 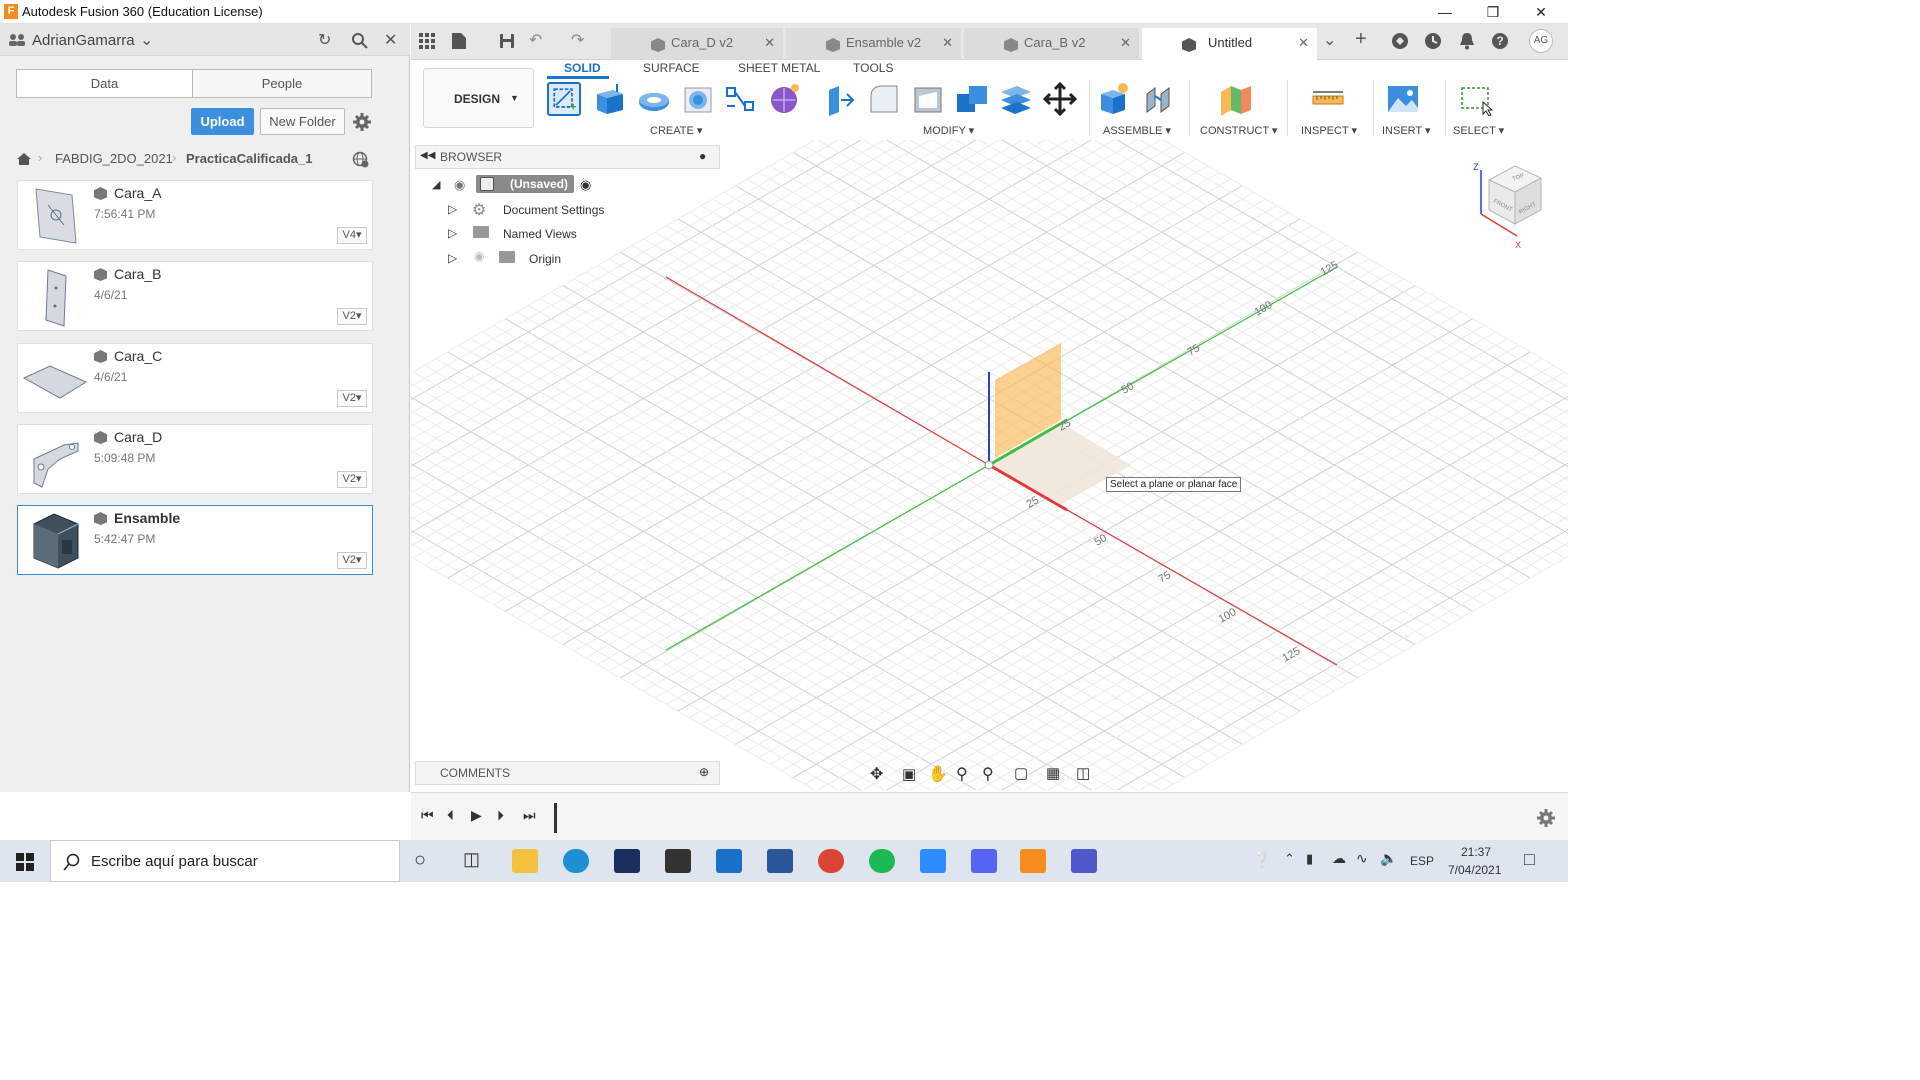 What do you see at coordinates (840, 99) in the screenshot?
I see `press-pull-icon` at bounding box center [840, 99].